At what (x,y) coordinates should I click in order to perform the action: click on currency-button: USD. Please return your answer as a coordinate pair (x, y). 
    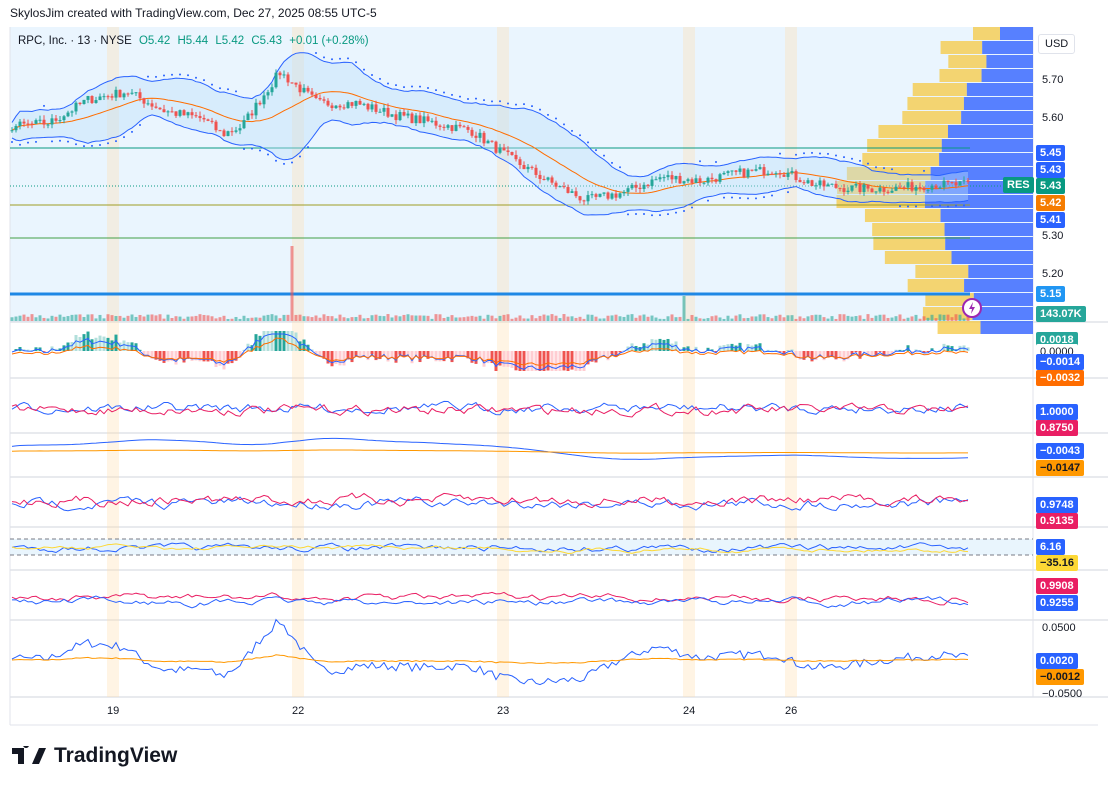
    Looking at the image, I should click on (1057, 44).